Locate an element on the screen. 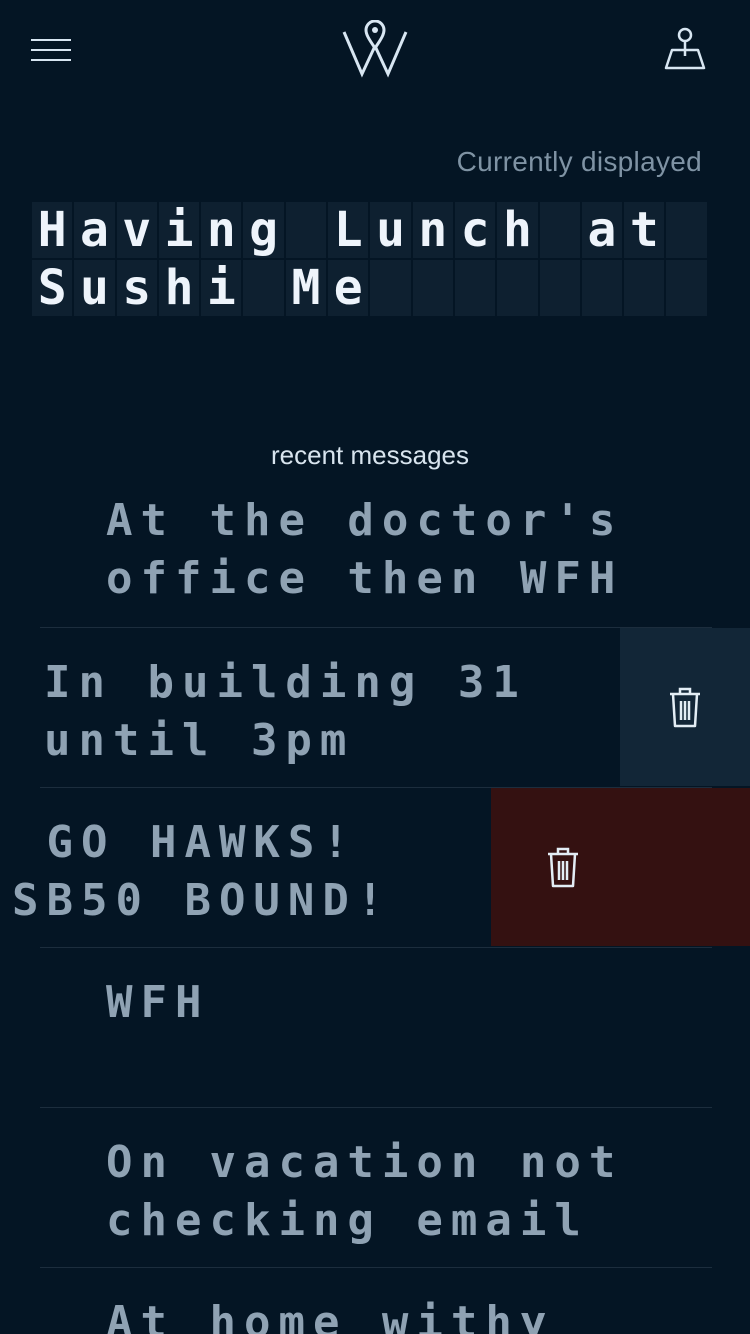 The width and height of the screenshot is (750, 1334). message-item: On vacation not checking email is located at coordinates (376, 1187).